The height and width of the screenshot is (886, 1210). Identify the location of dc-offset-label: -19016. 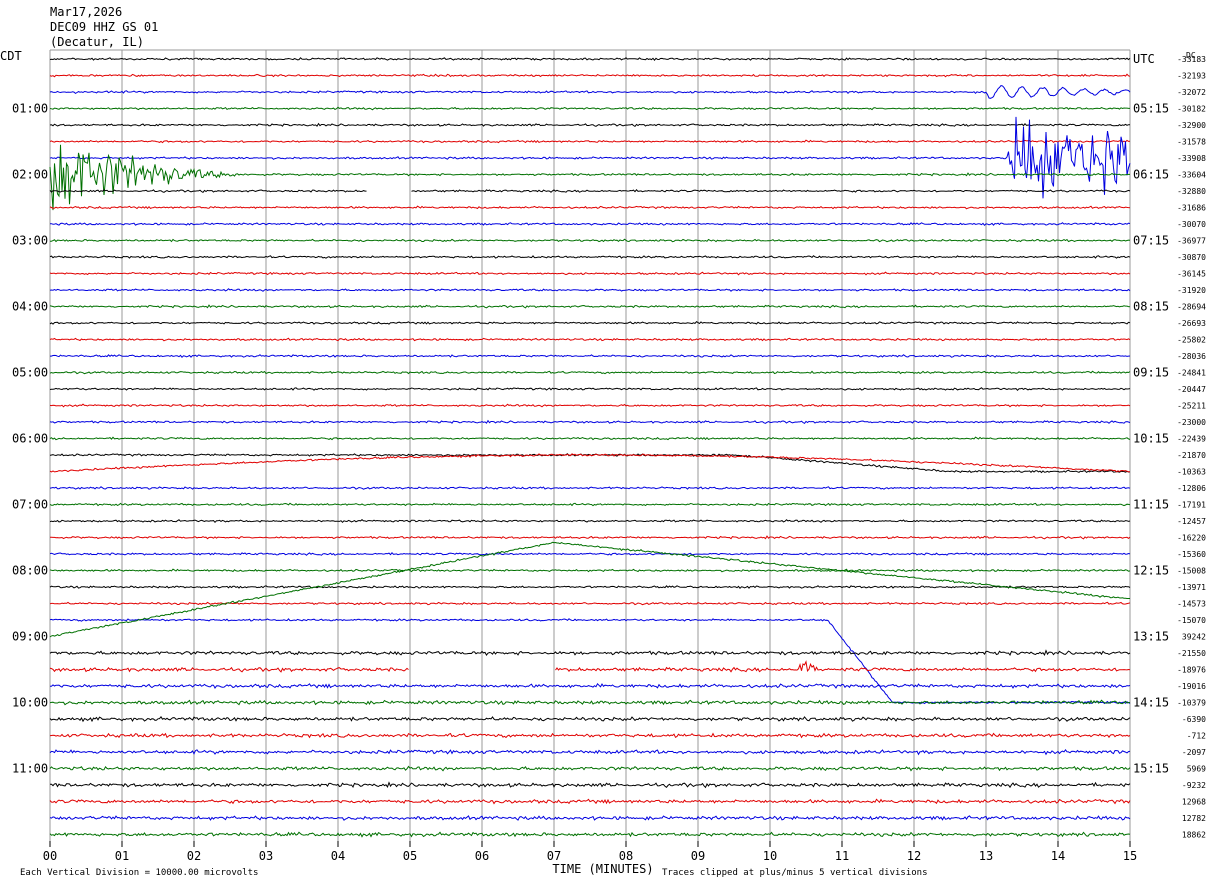
(1191, 686).